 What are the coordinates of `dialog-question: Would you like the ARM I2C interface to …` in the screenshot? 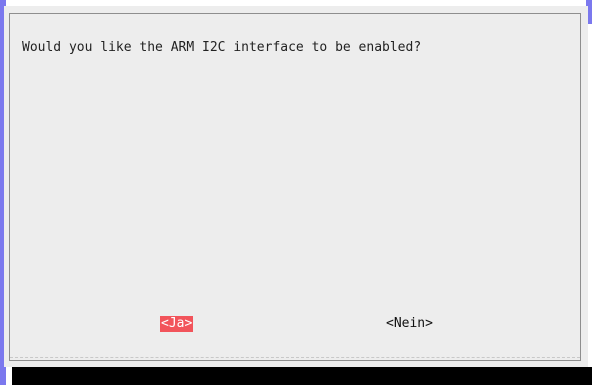 It's located at (222, 47).